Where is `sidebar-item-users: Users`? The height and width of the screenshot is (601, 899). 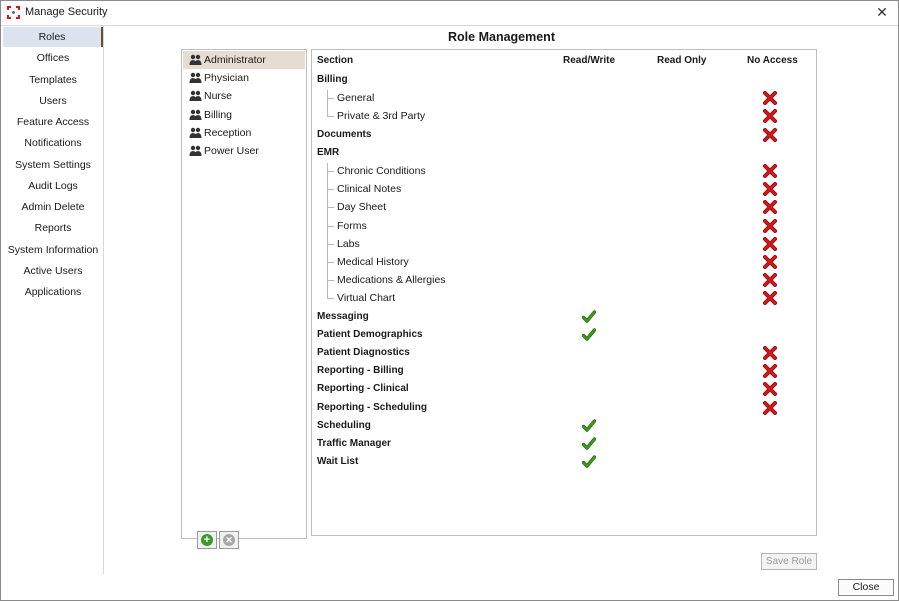
sidebar-item-users: Users is located at coordinates (53, 101).